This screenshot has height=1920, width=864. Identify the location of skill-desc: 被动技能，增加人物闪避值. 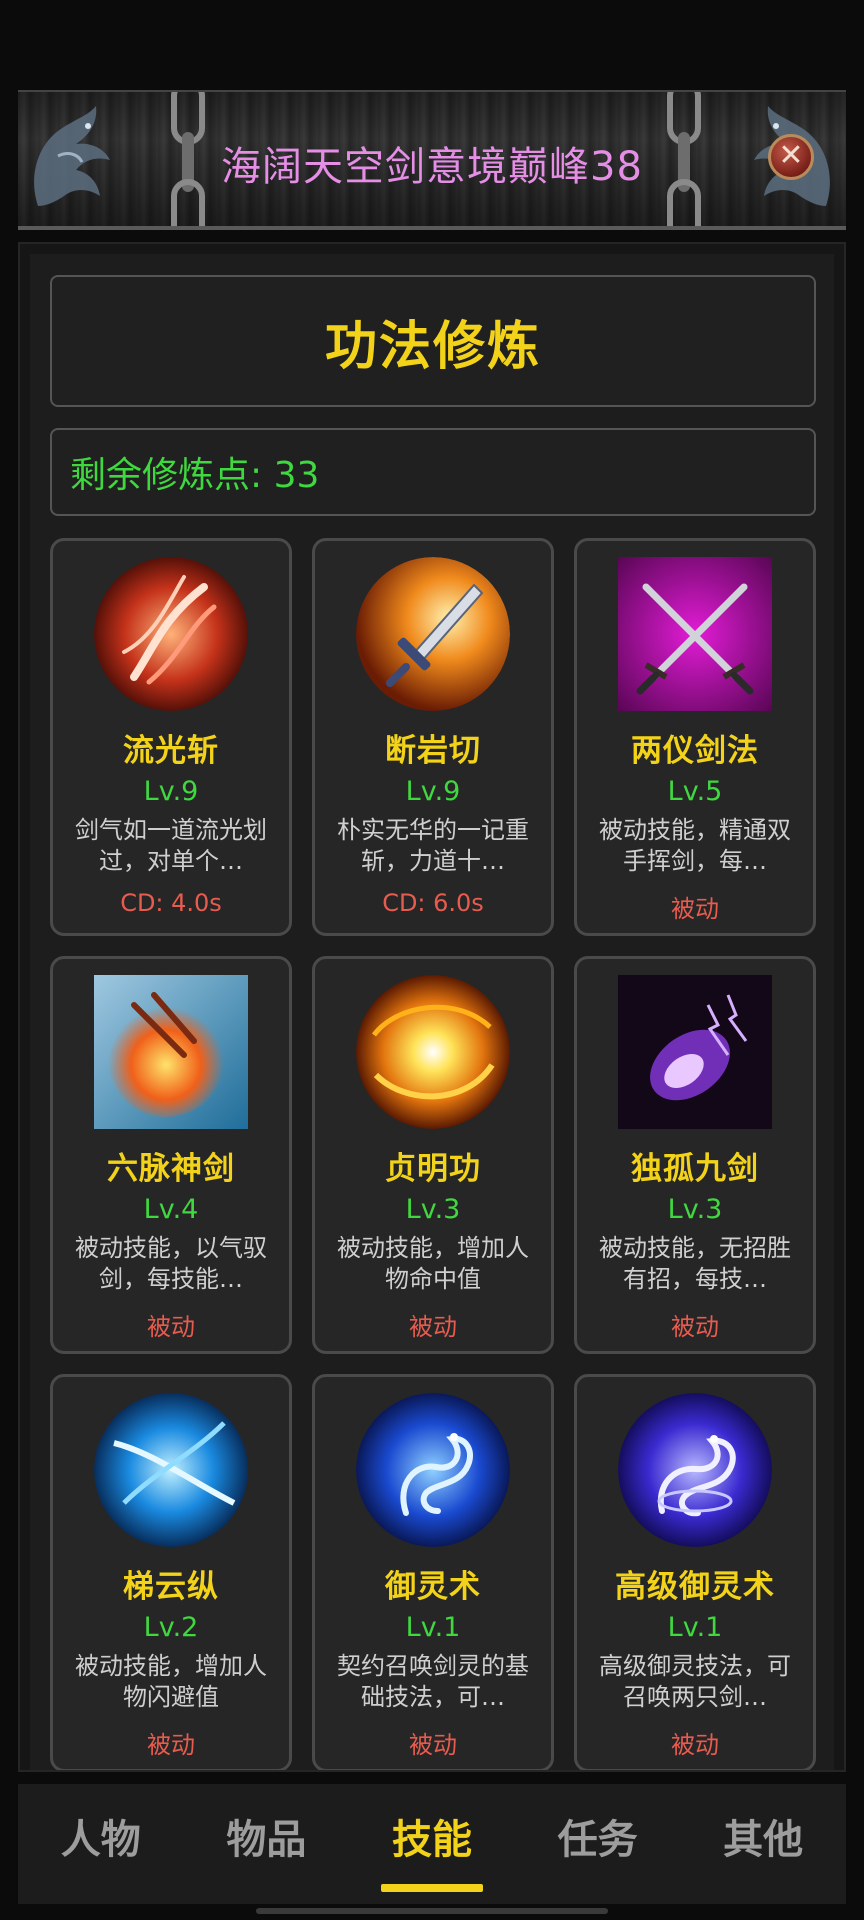
(171, 1681).